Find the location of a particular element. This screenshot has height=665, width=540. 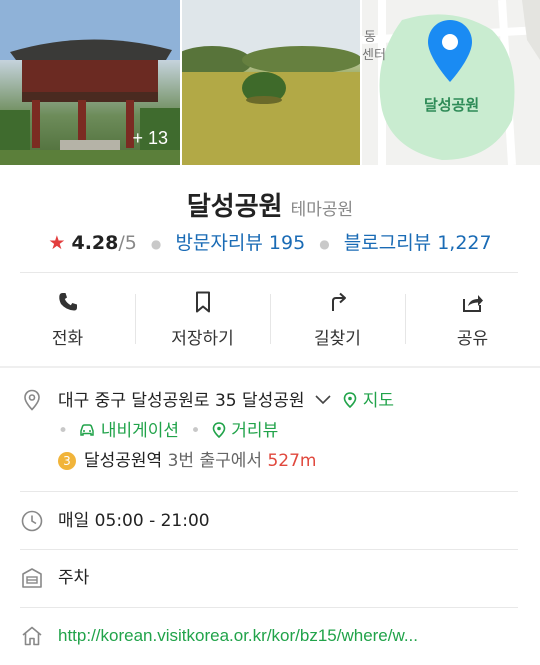

save-label: 저장하기 is located at coordinates (202, 339).